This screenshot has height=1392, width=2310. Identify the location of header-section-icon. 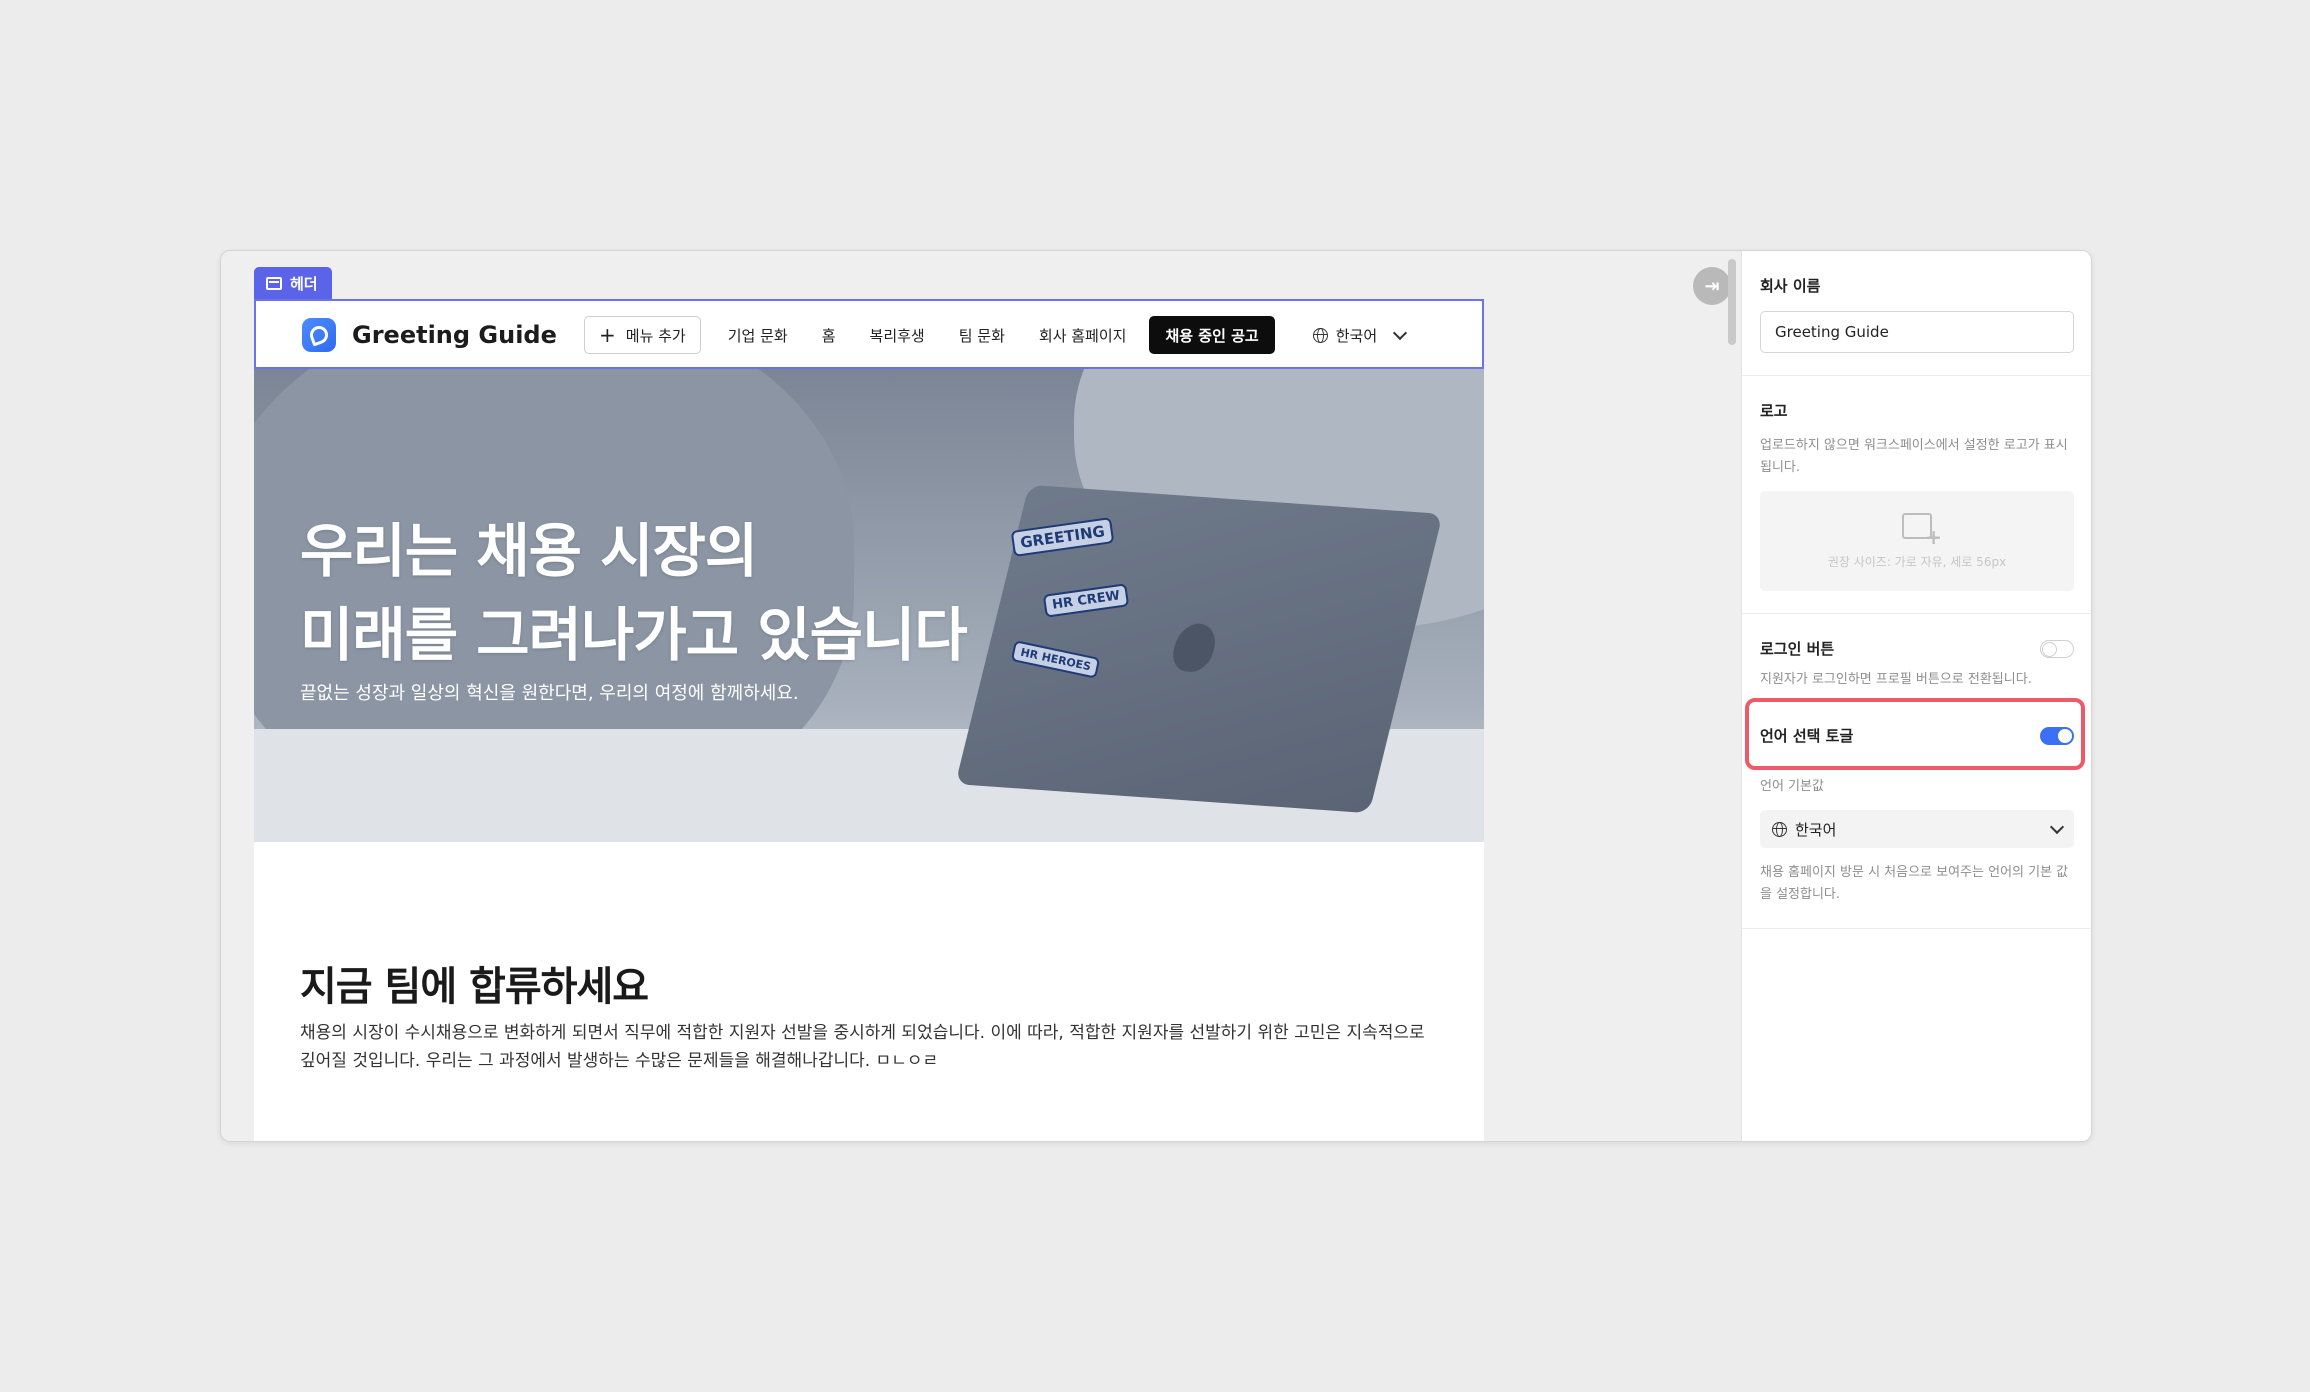
(274, 283).